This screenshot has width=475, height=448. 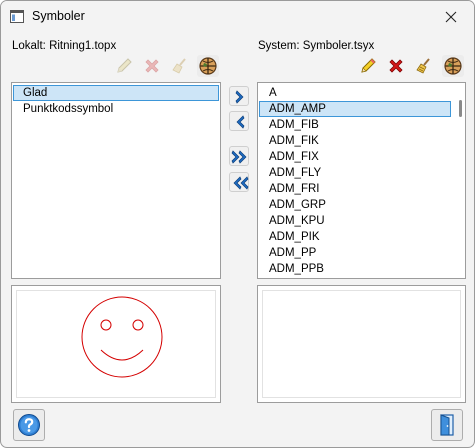 I want to click on list-item-system-7: ADM_GRP, so click(x=355, y=205).